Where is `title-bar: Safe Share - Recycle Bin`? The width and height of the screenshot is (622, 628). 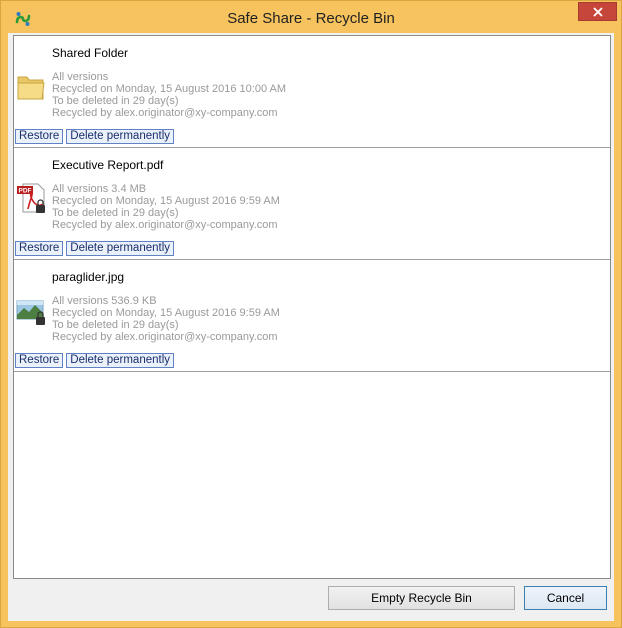 title-bar: Safe Share - Recycle Bin is located at coordinates (311, 17).